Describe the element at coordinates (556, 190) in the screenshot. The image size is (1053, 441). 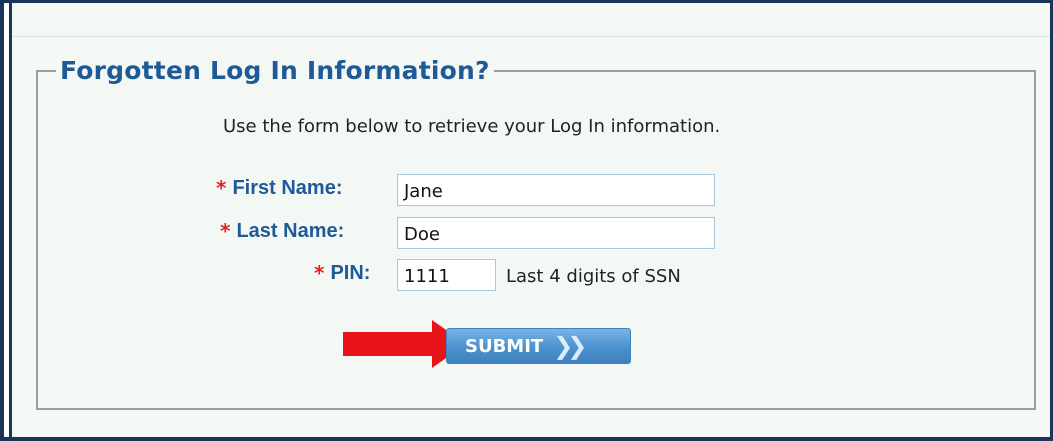
I see `first-name-input: Jane` at that location.